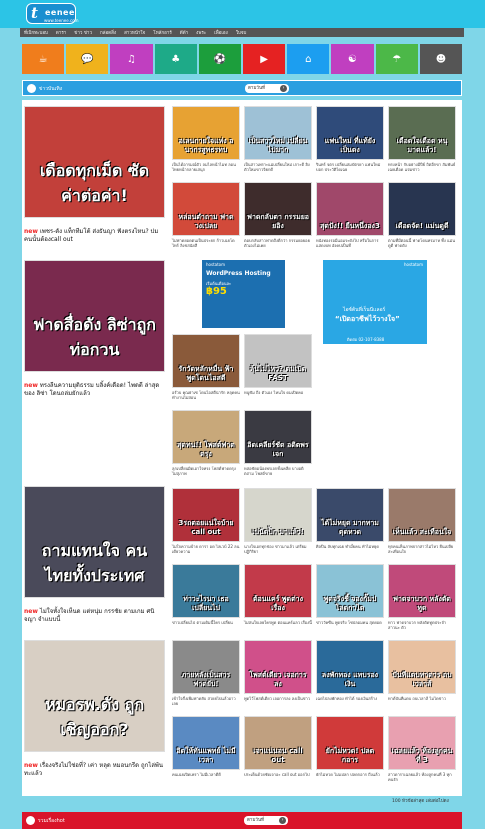  Describe the element at coordinates (87, 59) in the screenshot. I see `category-button: 💬` at that location.